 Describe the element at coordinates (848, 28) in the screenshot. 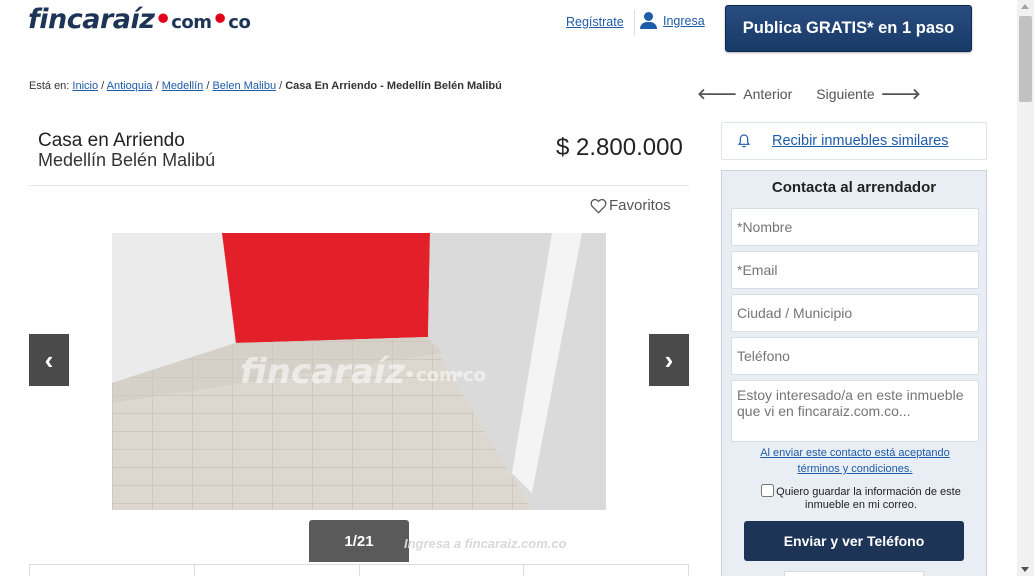

I see `publish-free-button: Publica GRATIS* en 1 paso` at that location.